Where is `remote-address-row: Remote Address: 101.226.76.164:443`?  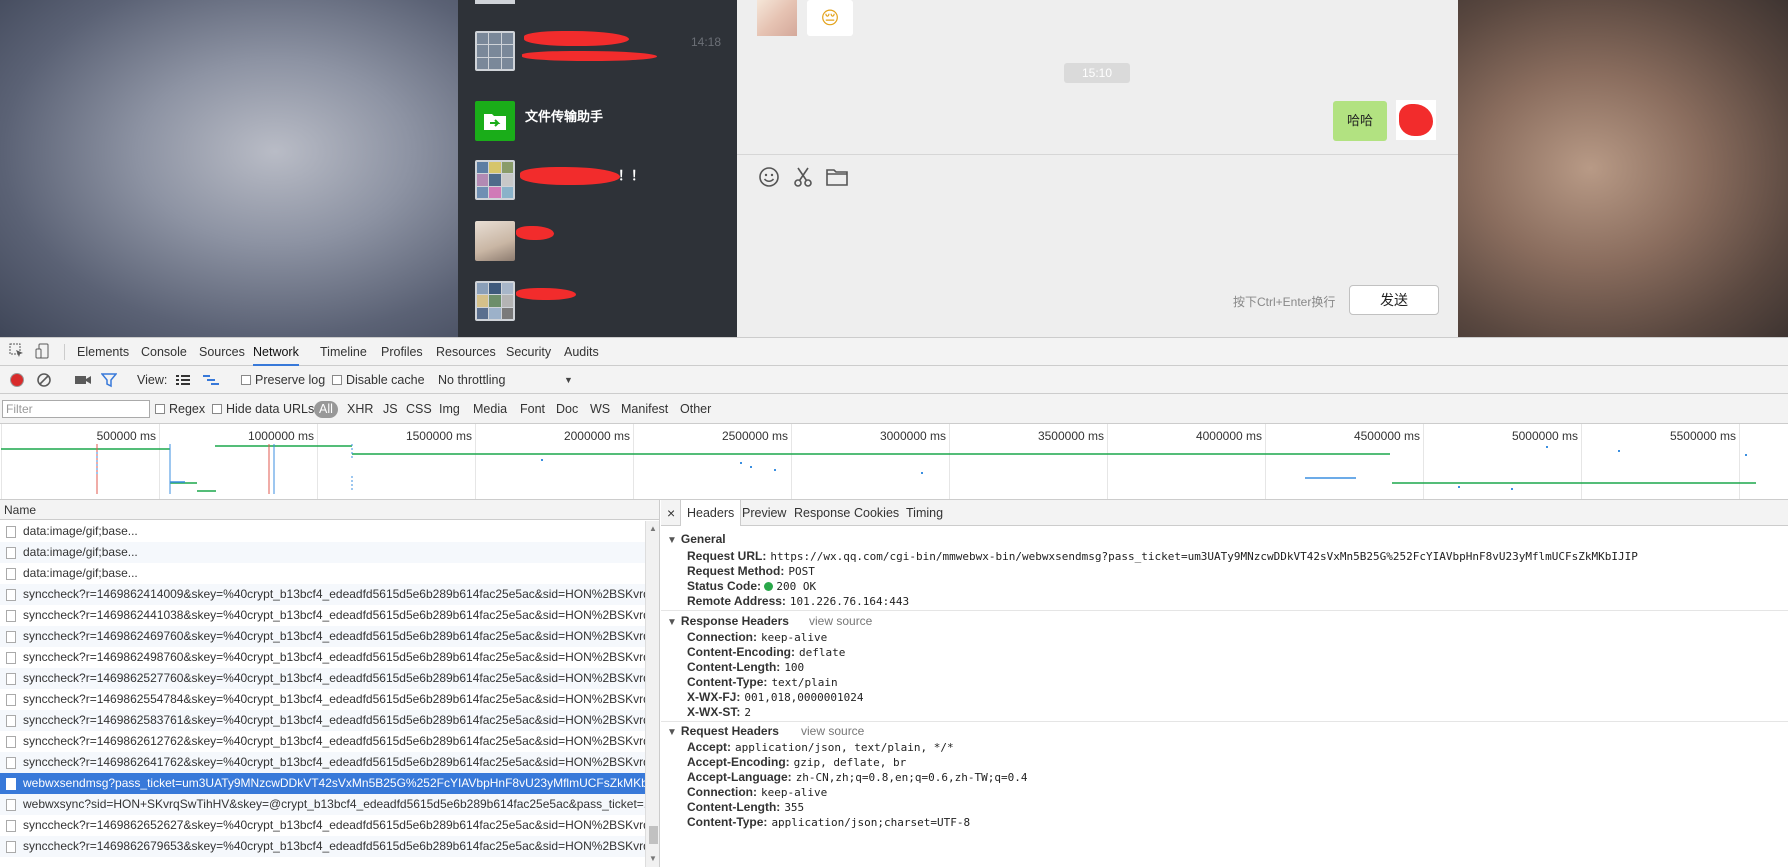 remote-address-row: Remote Address: 101.226.76.164:443 is located at coordinates (798, 601).